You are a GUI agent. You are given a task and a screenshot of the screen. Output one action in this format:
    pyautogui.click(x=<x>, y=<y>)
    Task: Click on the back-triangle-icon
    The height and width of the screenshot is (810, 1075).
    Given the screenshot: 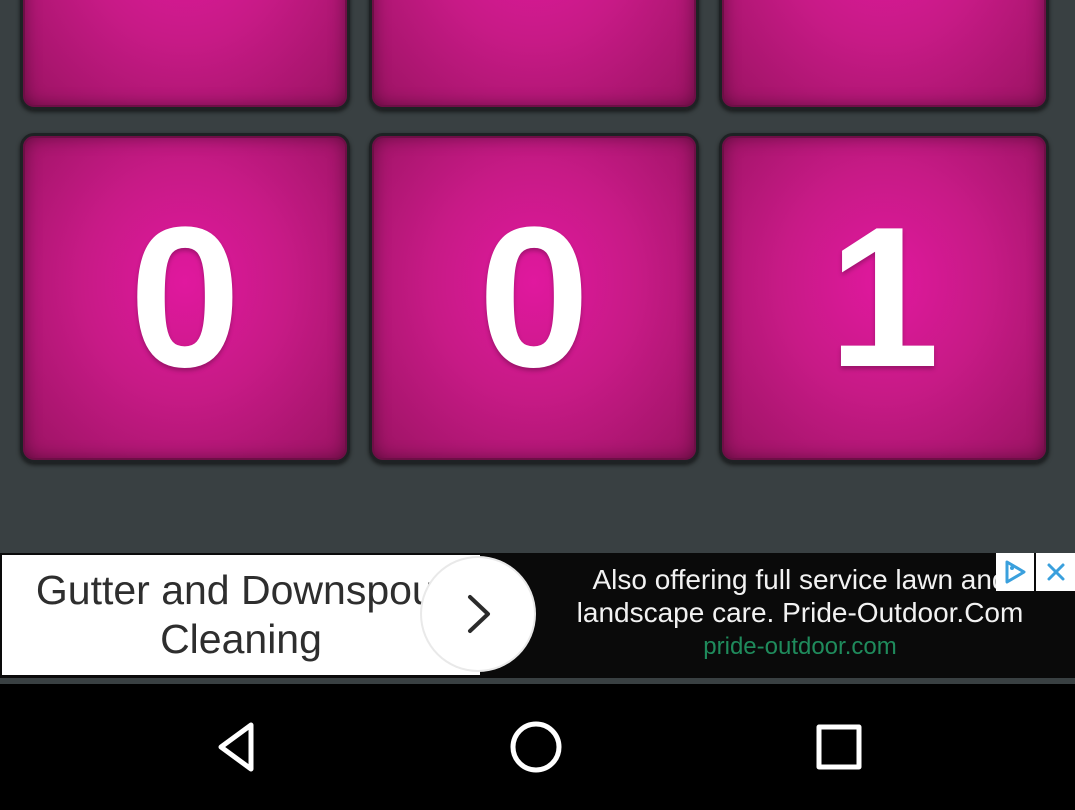 What is the action you would take?
    pyautogui.click(x=236, y=747)
    